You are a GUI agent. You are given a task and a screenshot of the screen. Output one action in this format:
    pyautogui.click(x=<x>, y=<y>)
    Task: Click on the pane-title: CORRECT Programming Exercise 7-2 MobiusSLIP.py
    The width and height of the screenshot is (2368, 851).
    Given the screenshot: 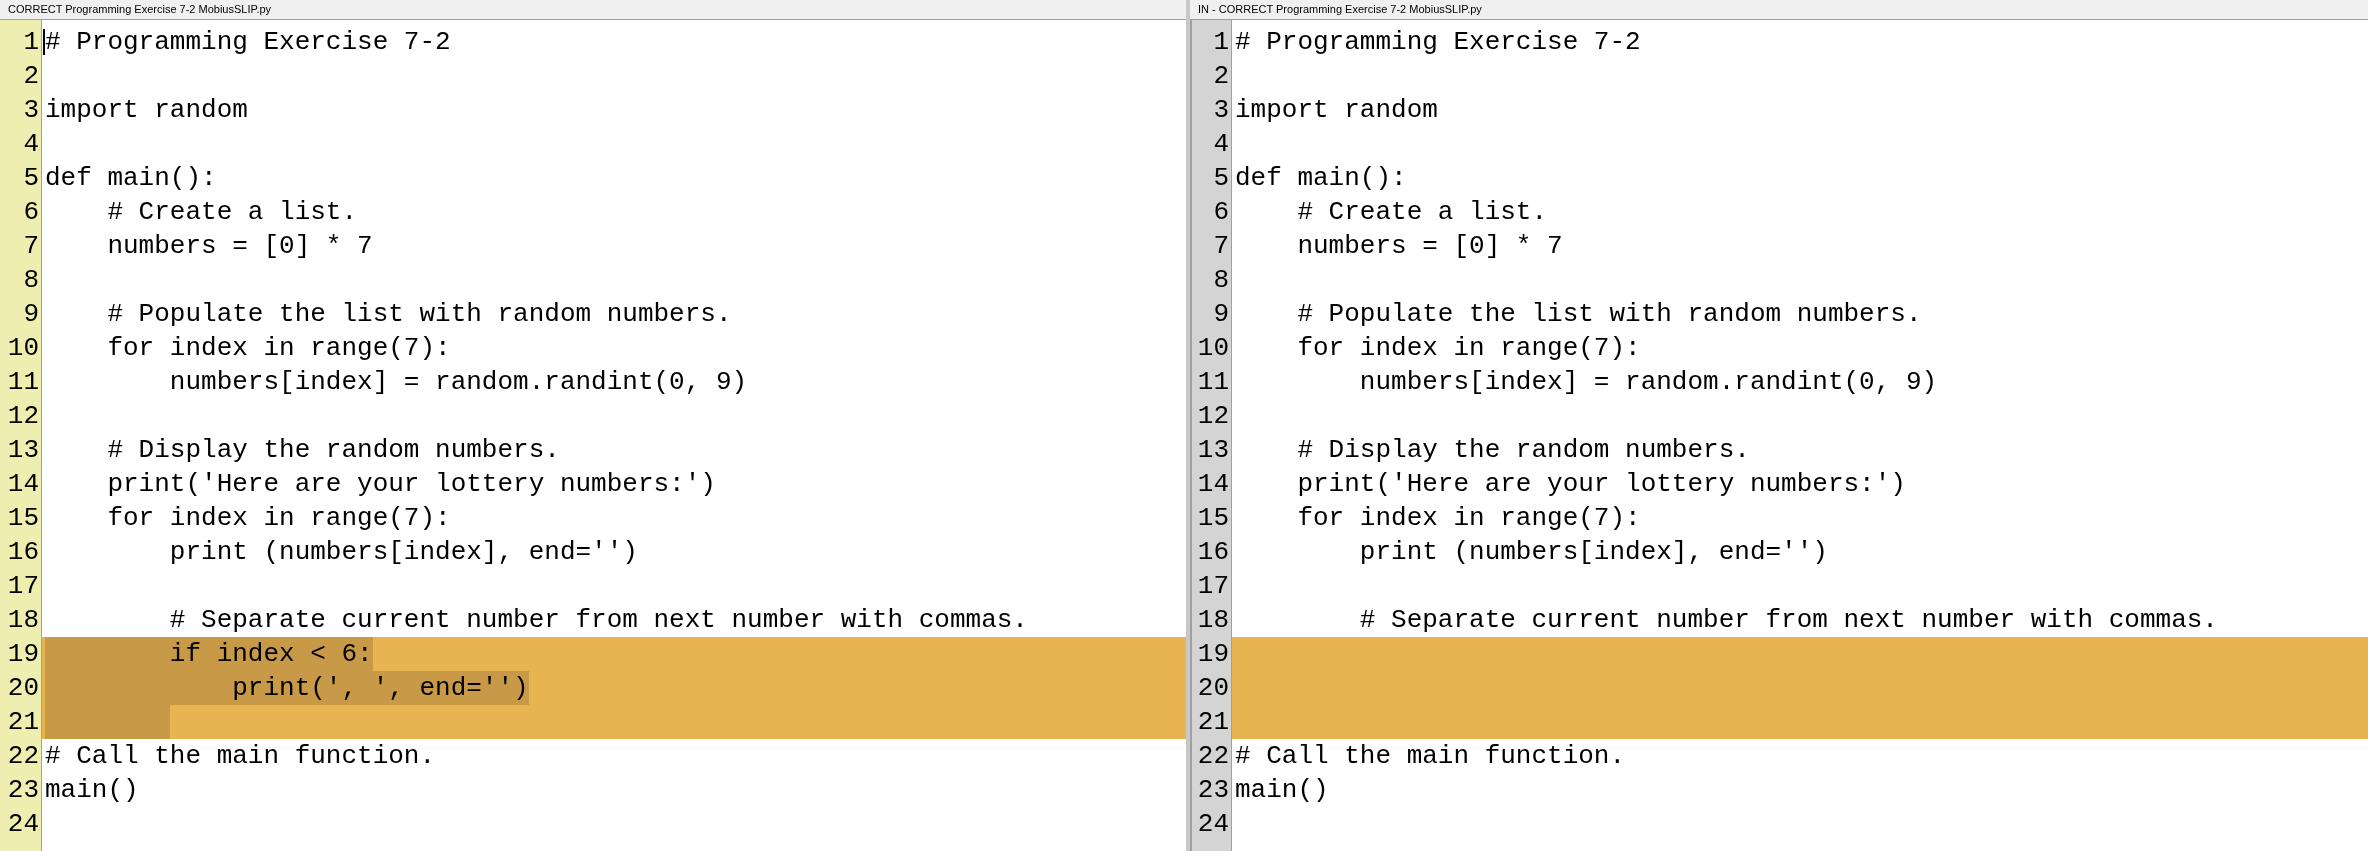 What is the action you would take?
    pyautogui.click(x=140, y=10)
    